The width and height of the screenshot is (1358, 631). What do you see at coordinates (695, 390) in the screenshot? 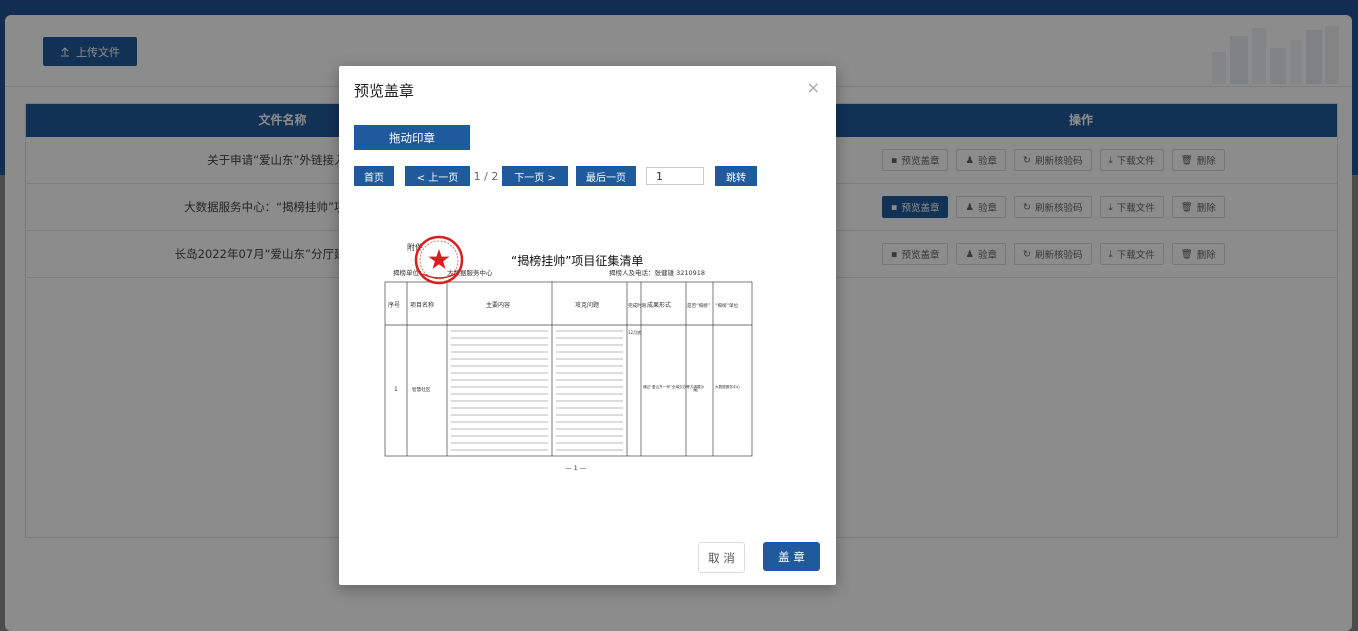
I see `doc-row-is: 是` at bounding box center [695, 390].